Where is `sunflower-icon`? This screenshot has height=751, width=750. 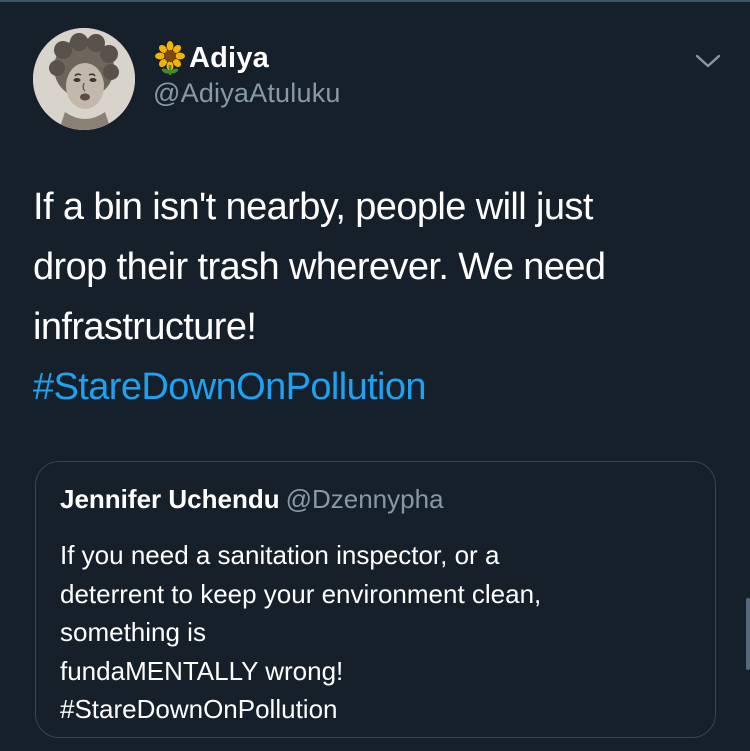
sunflower-icon is located at coordinates (170, 58).